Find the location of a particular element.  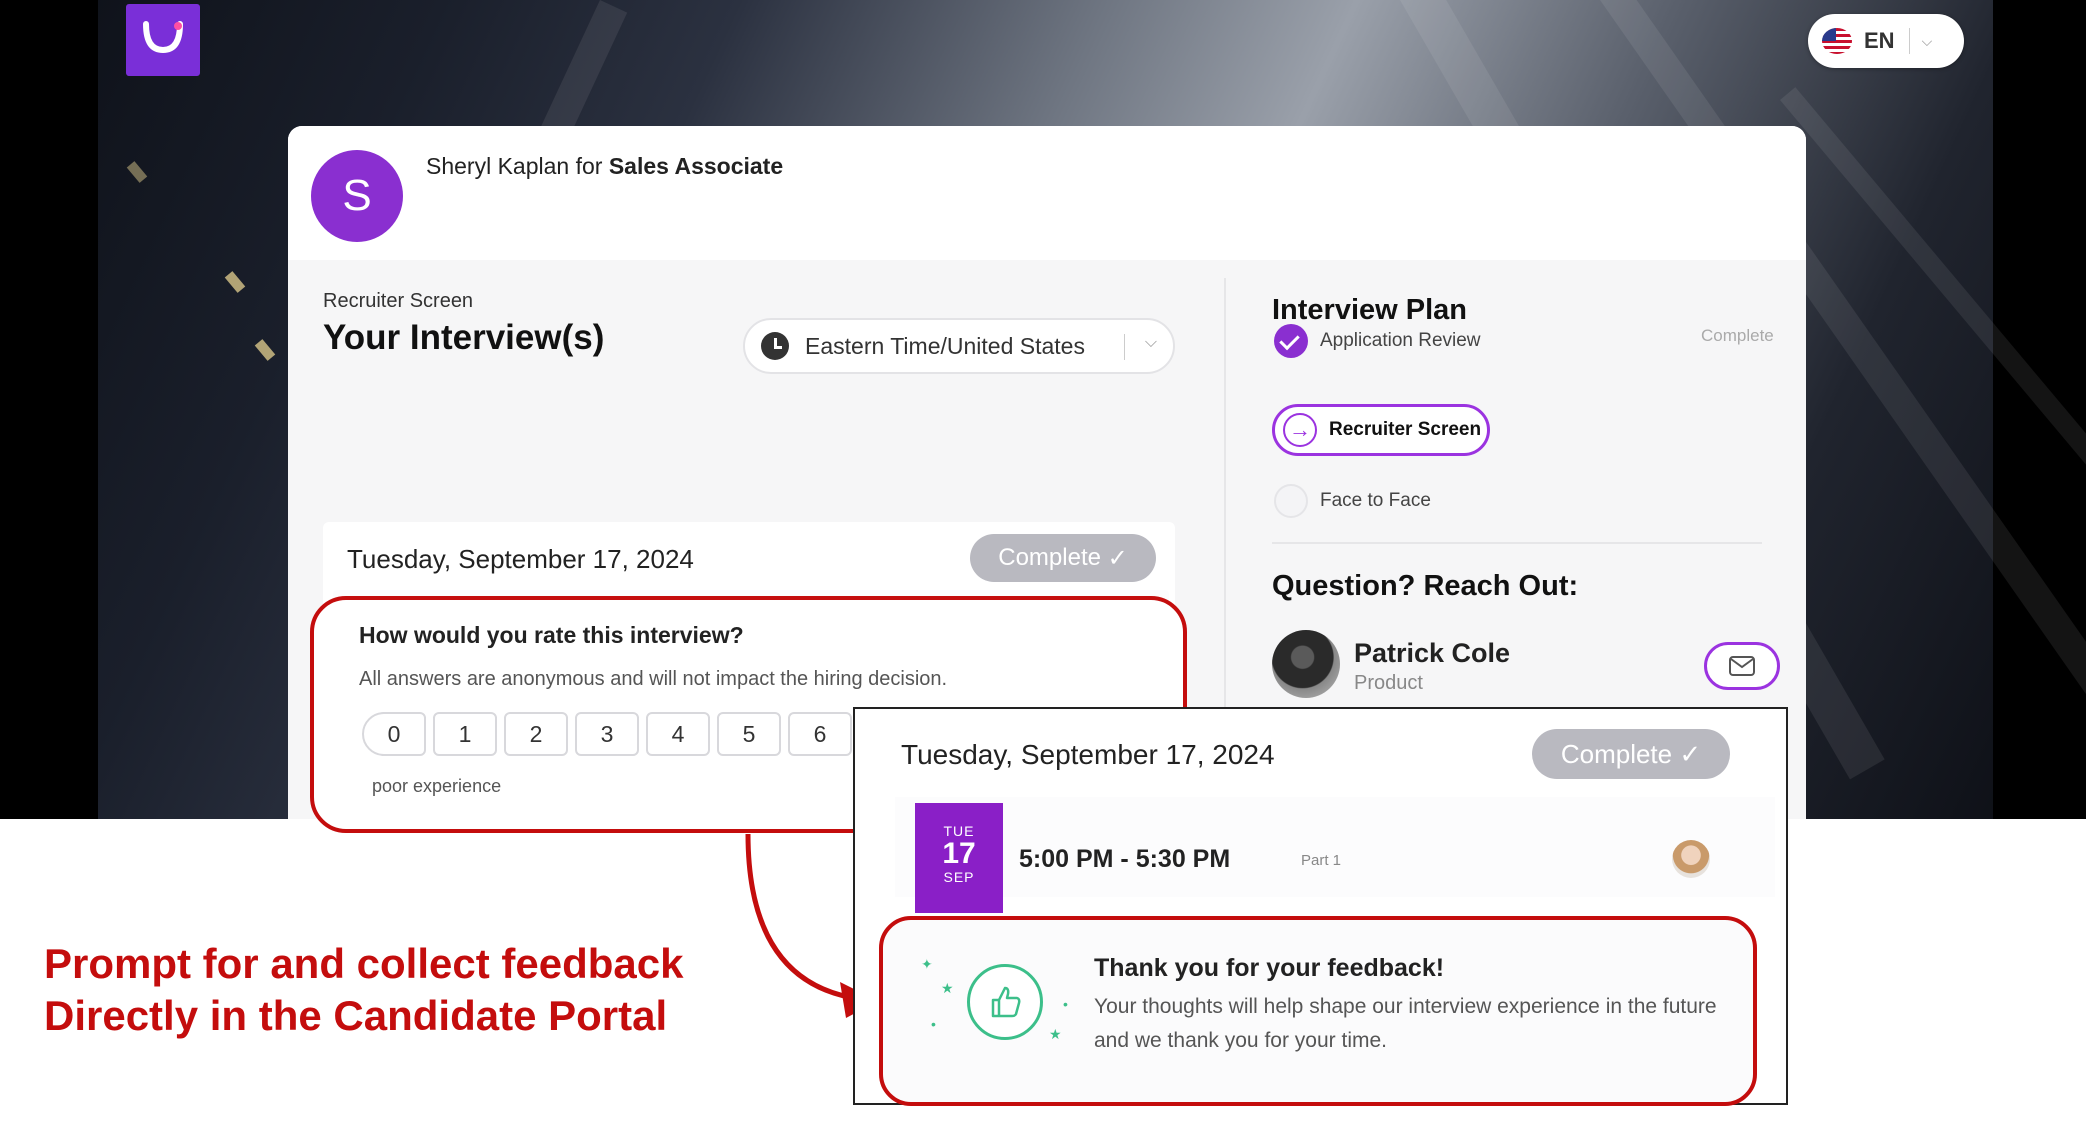

calendar-month: SEP is located at coordinates (959, 877).